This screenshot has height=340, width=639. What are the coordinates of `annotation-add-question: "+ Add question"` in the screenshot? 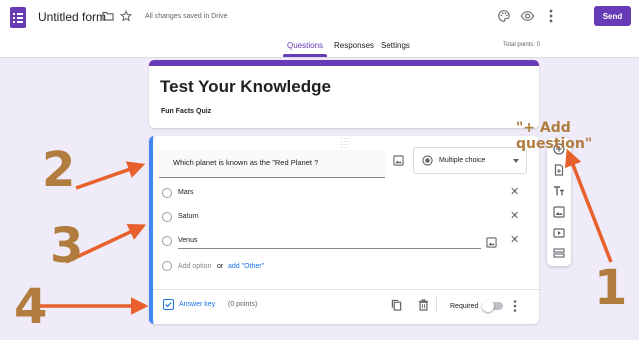 It's located at (554, 136).